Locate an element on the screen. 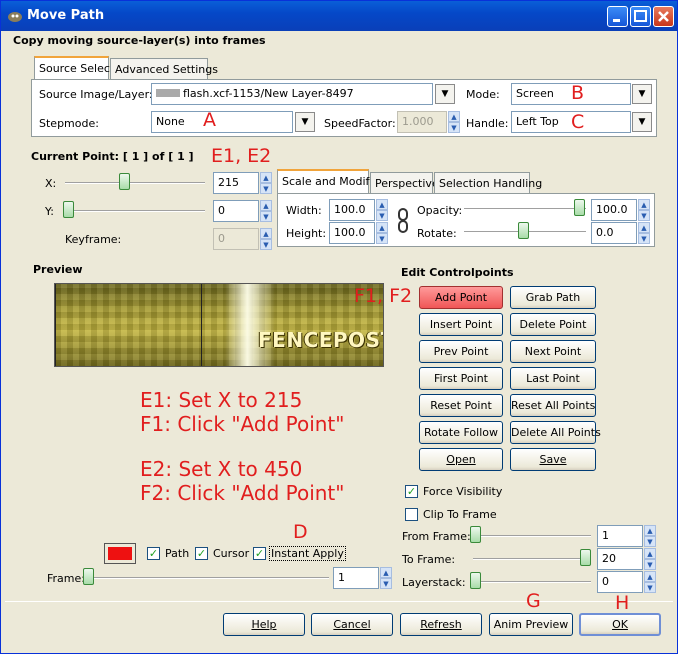  x-field: 215 is located at coordinates (236, 183).